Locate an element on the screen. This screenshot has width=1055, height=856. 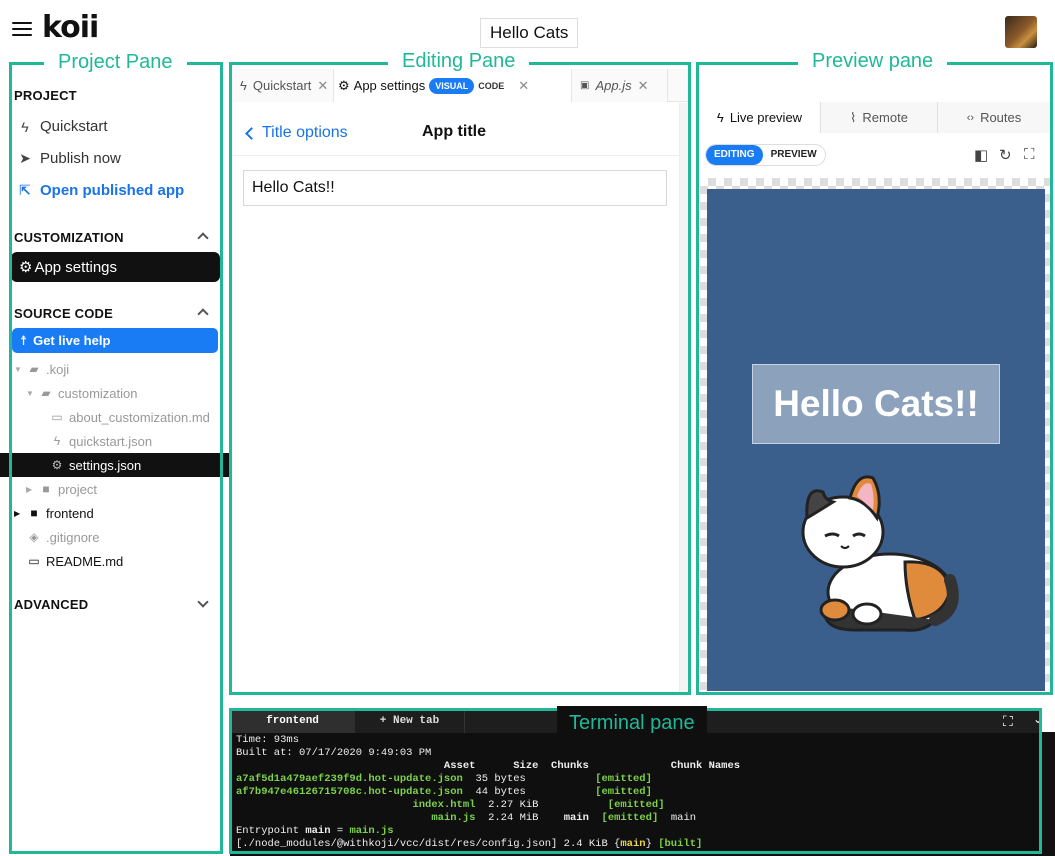
project-pane-label: Project Pane is located at coordinates (115, 62).